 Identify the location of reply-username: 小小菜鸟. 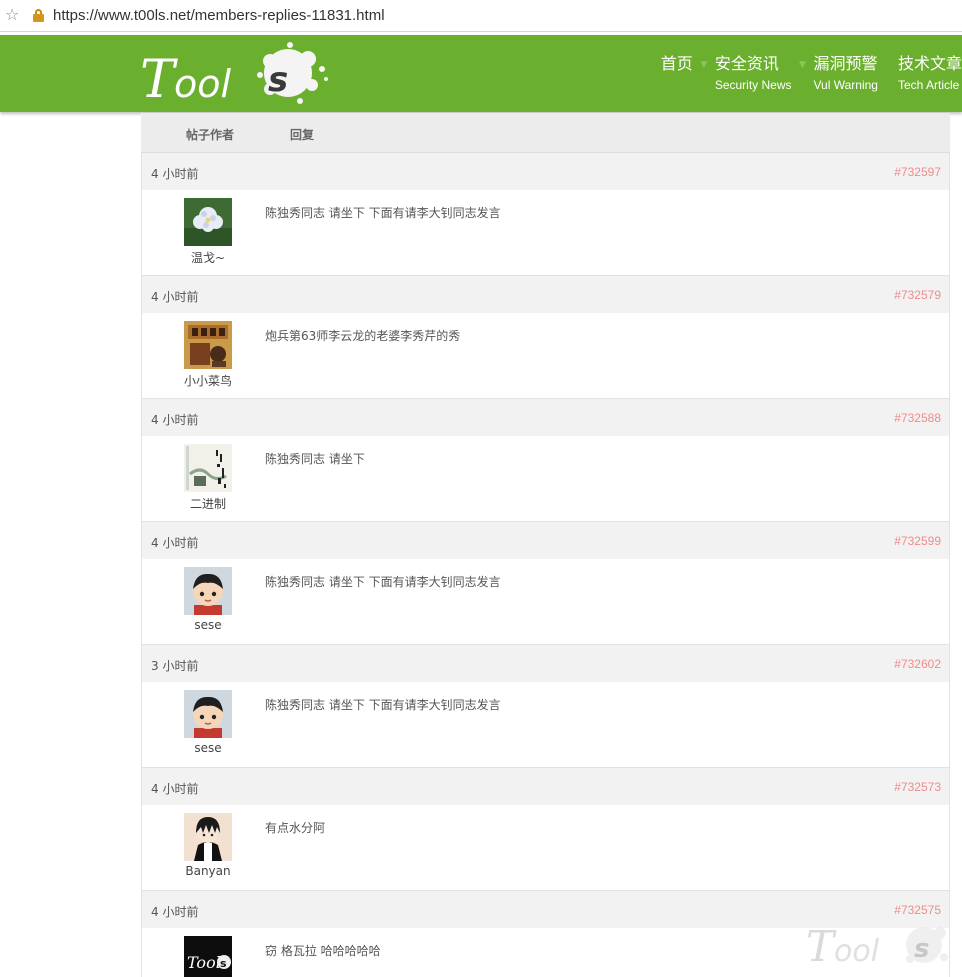
(208, 380).